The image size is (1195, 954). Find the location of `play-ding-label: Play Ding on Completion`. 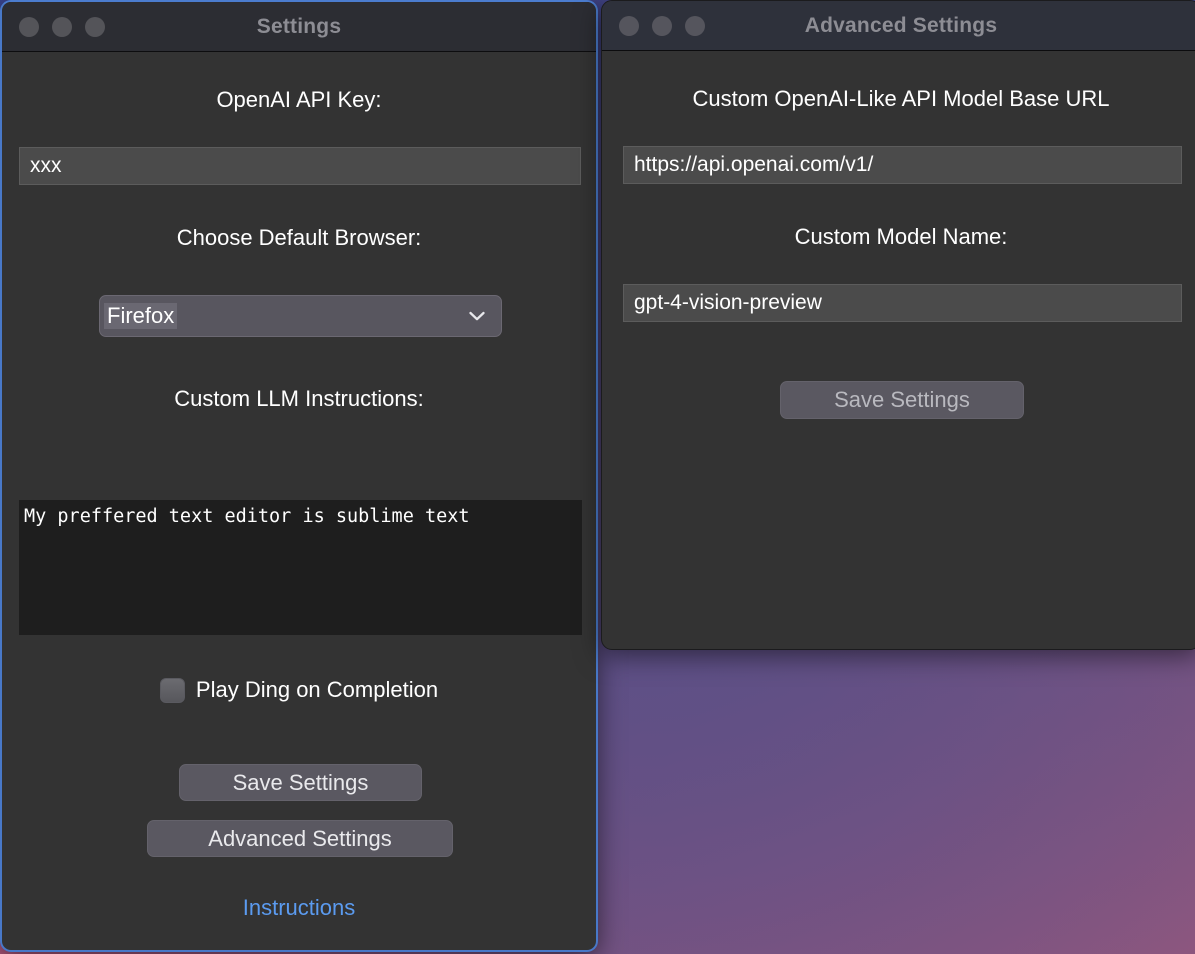

play-ding-label: Play Ding on Completion is located at coordinates (317, 689).